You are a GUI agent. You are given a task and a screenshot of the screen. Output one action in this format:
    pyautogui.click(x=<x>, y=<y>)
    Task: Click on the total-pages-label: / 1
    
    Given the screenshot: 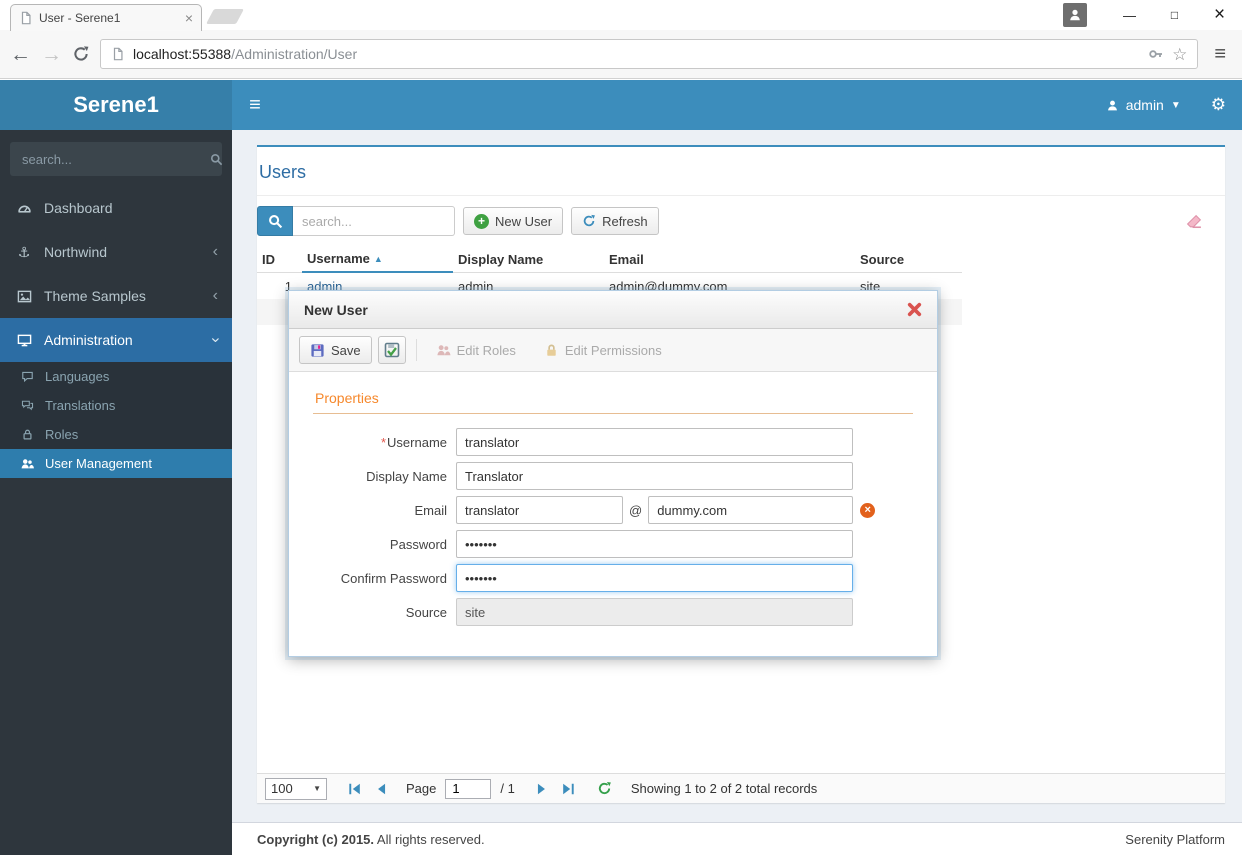 What is the action you would take?
    pyautogui.click(x=507, y=788)
    